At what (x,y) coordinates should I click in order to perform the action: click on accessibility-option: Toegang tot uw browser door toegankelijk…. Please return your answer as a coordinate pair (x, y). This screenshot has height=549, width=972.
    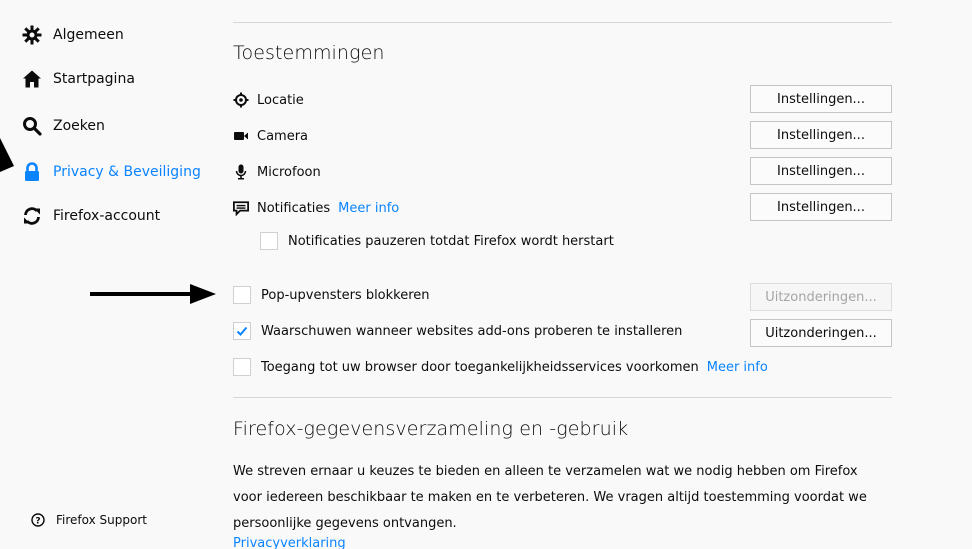
    Looking at the image, I should click on (500, 367).